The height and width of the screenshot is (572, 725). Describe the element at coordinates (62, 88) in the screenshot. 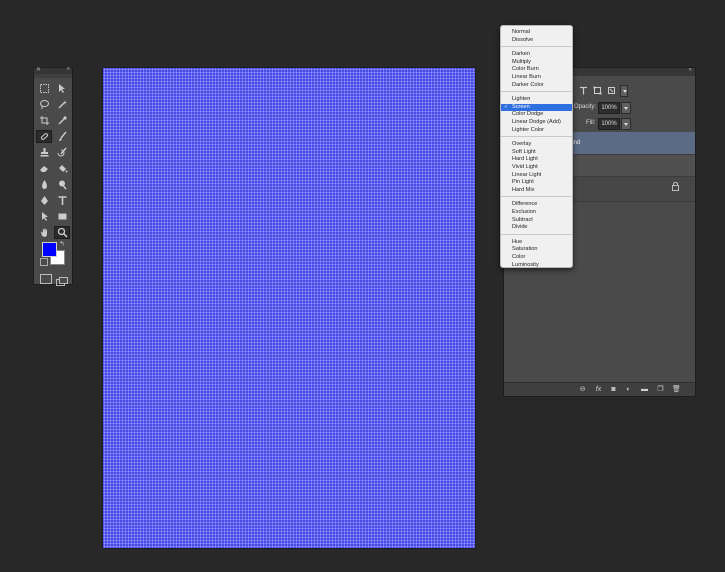

I see `move-icon` at that location.